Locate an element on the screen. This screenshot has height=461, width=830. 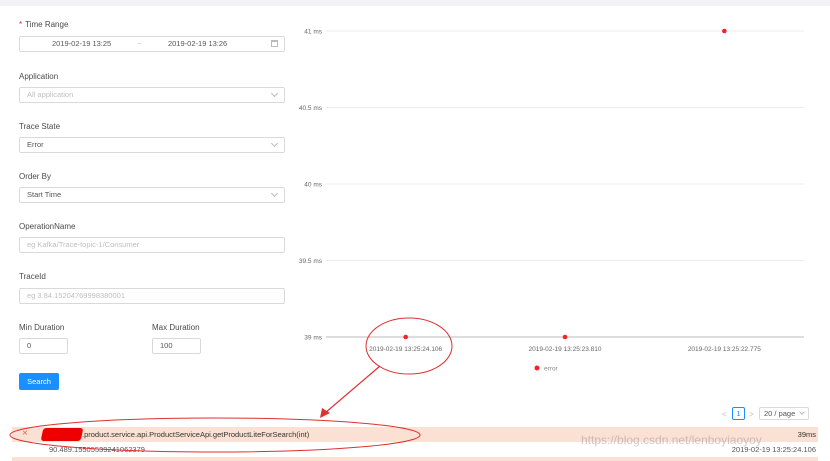
max-duration-label: Max Duration is located at coordinates (176, 327).